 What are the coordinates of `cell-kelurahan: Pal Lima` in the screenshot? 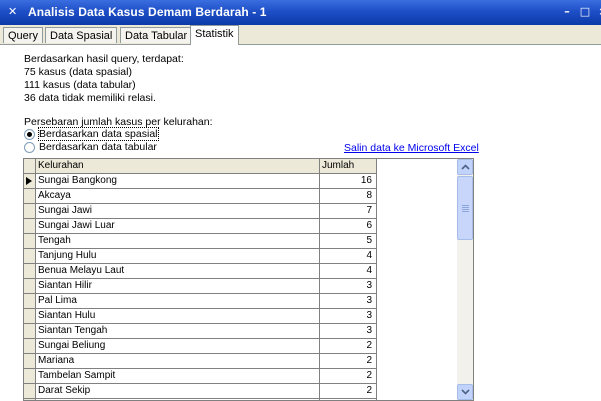 It's located at (178, 301).